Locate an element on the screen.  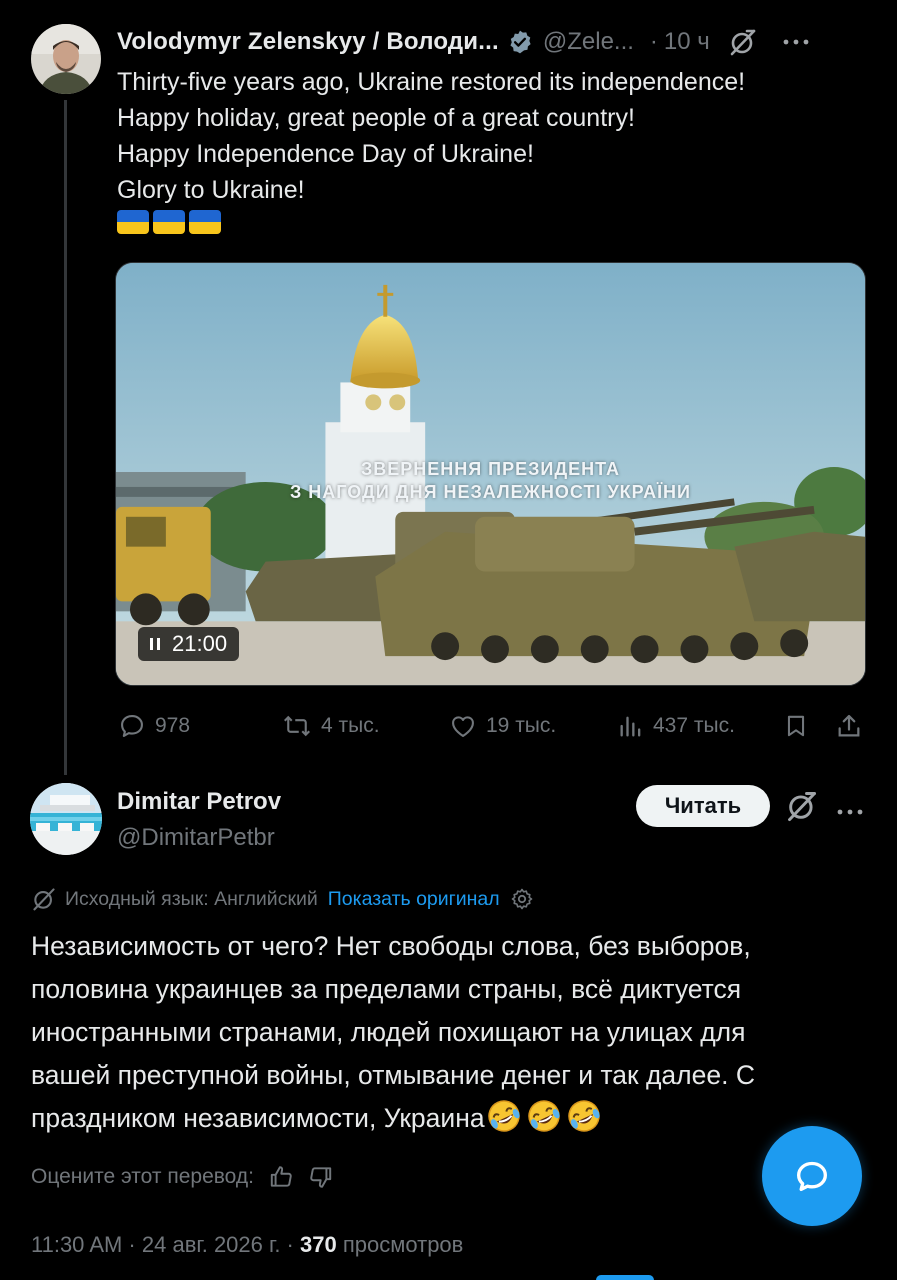
reply-button: 978 is located at coordinates (153, 726).